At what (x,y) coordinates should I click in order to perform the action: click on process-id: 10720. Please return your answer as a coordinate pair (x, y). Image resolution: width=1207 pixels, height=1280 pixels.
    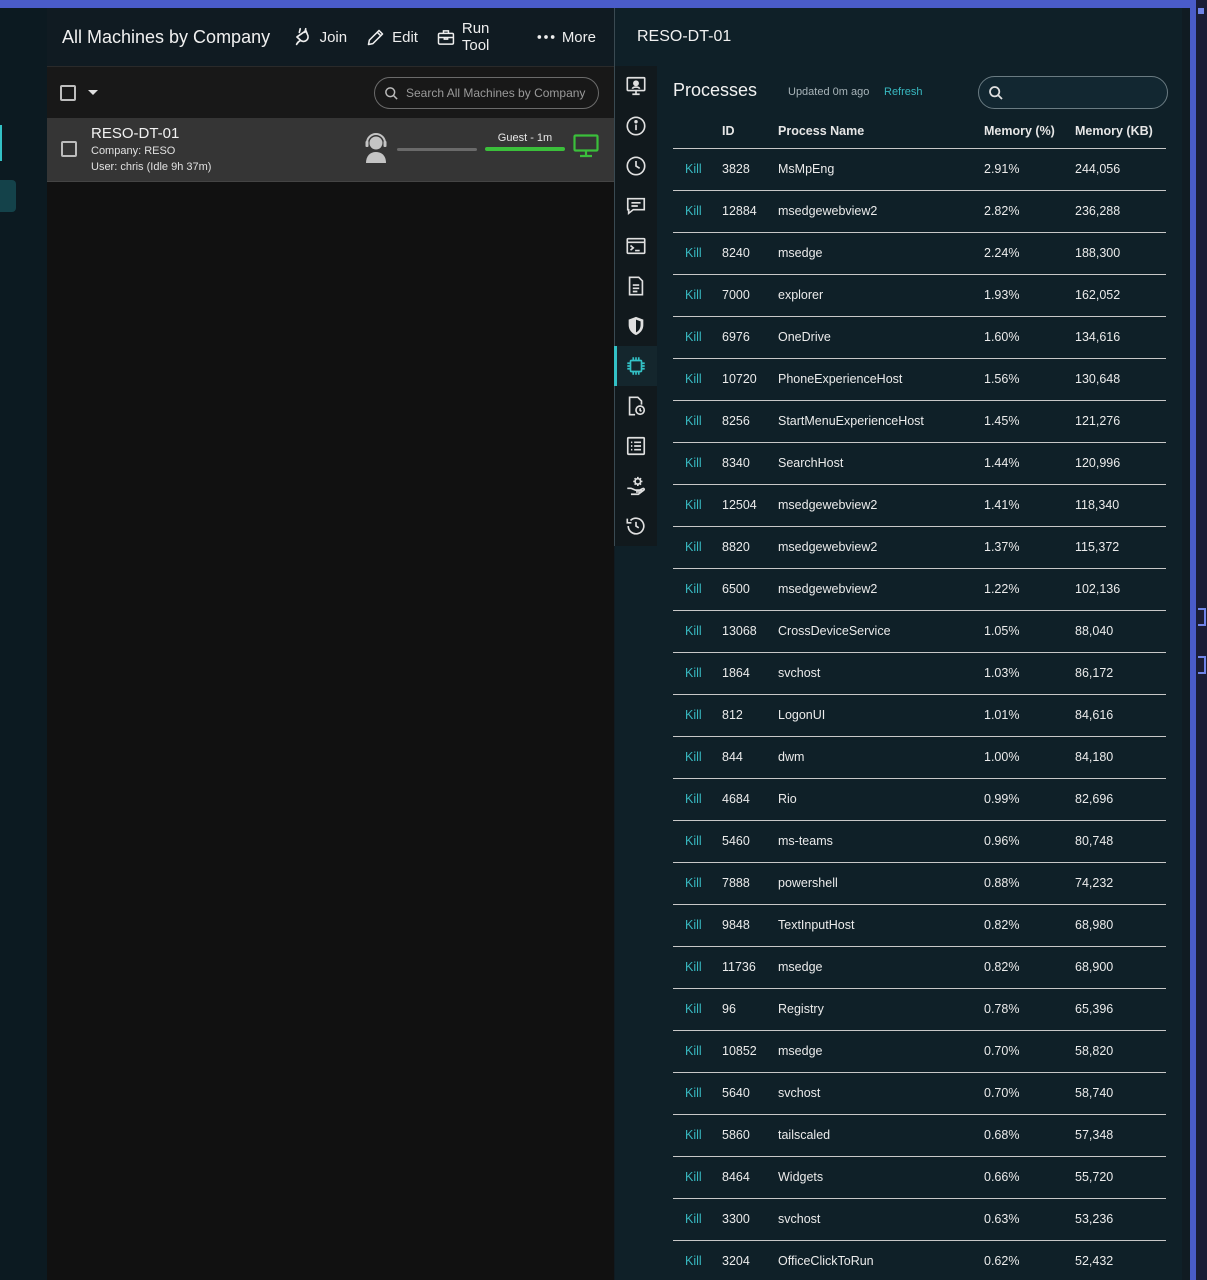
    Looking at the image, I should click on (750, 379).